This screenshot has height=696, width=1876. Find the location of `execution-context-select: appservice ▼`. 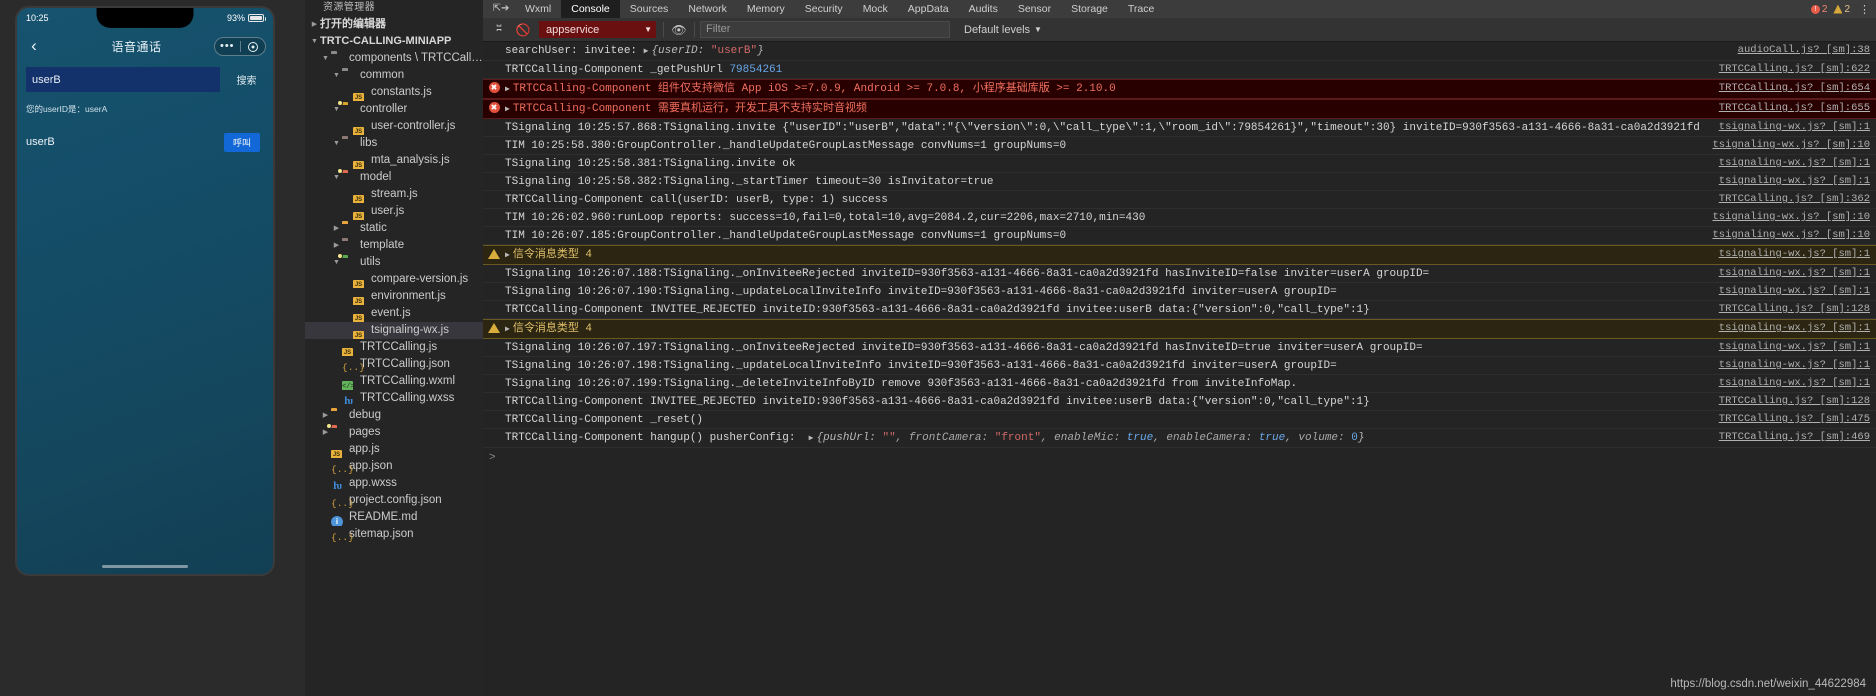

execution-context-select: appservice ▼ is located at coordinates (597, 29).